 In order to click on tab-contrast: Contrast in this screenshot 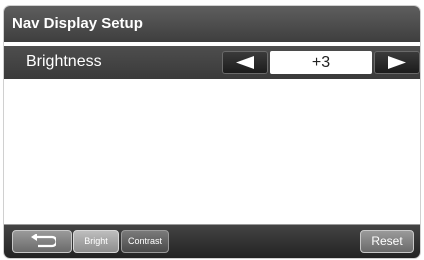, I will do `click(145, 241)`.